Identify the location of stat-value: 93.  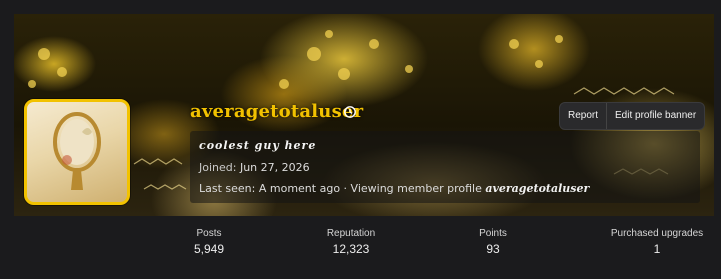
(493, 249).